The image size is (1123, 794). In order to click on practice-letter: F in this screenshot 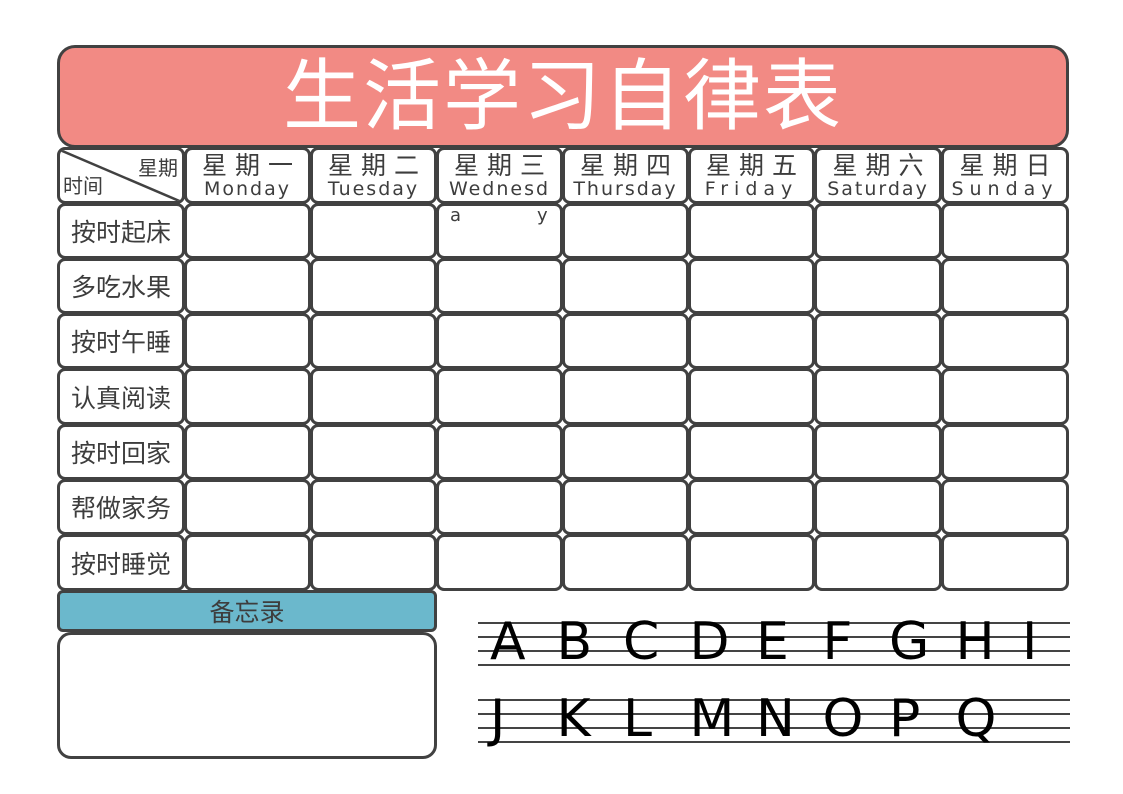, I will do `click(837, 642)`.